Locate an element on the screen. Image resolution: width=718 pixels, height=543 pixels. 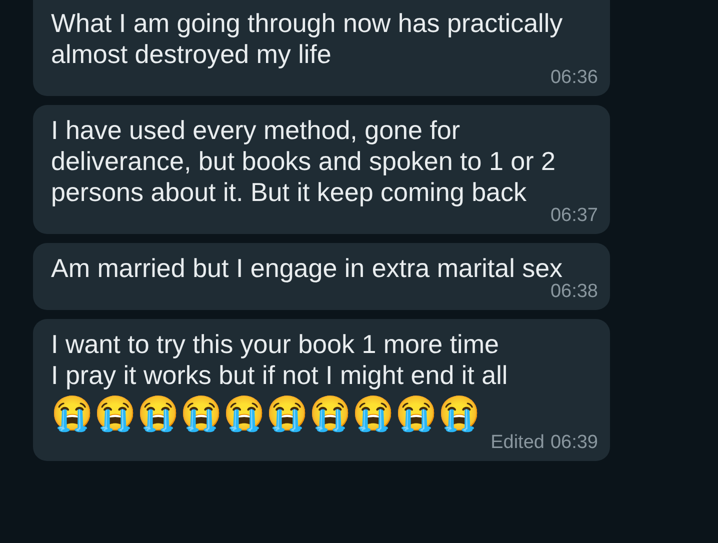
message-text: I want to try this your book 1 more time I pray it works but if not I might end it all is located at coordinates (280, 360).